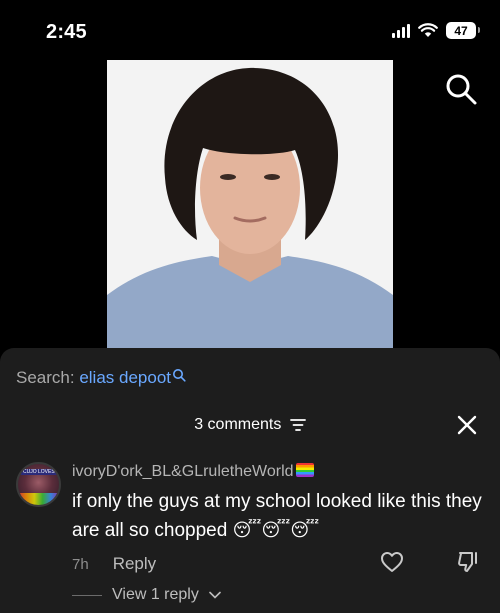  Describe the element at coordinates (468, 562) in the screenshot. I see `dislike-icon` at that location.